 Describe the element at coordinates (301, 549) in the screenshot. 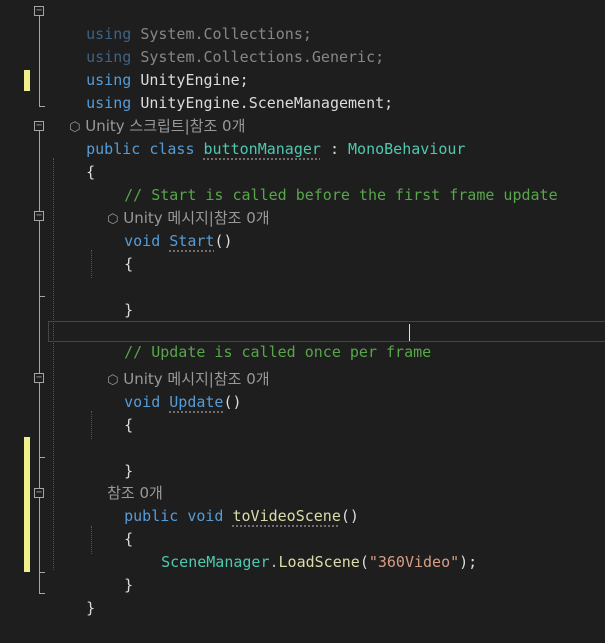

I see `code-line-loadscene-call: SceneManager.LoadScene("360Video");` at that location.